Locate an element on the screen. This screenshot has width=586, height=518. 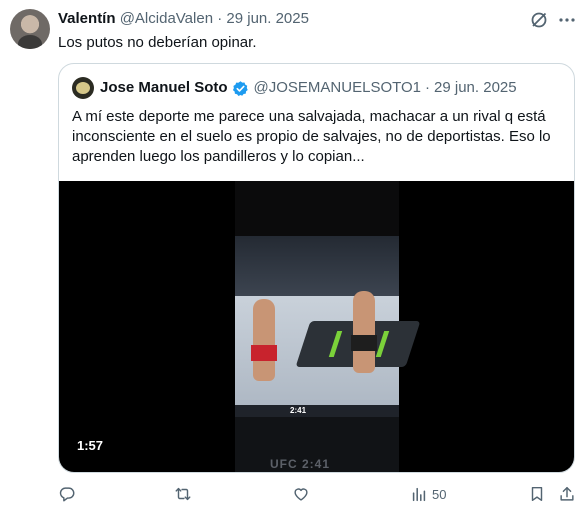
retweet-icon is located at coordinates (183, 494).